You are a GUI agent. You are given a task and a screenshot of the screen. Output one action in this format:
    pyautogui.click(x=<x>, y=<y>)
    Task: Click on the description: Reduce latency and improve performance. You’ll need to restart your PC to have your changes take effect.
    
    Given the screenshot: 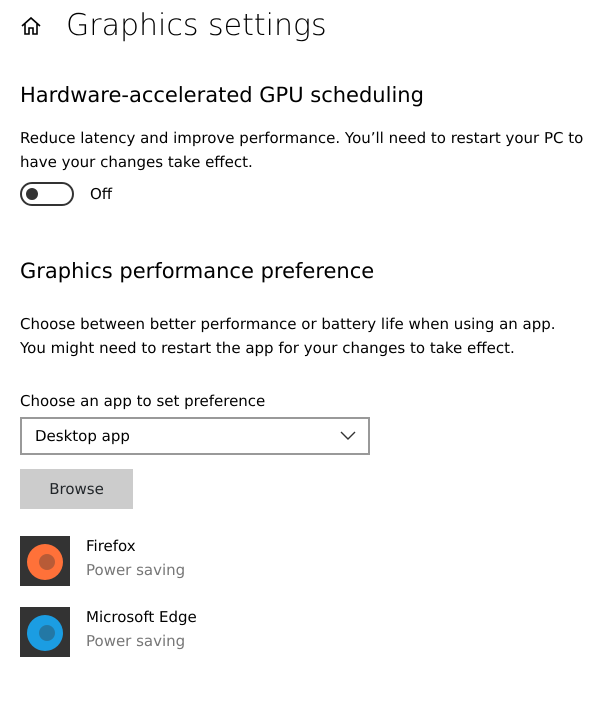 What is the action you would take?
    pyautogui.click(x=302, y=150)
    